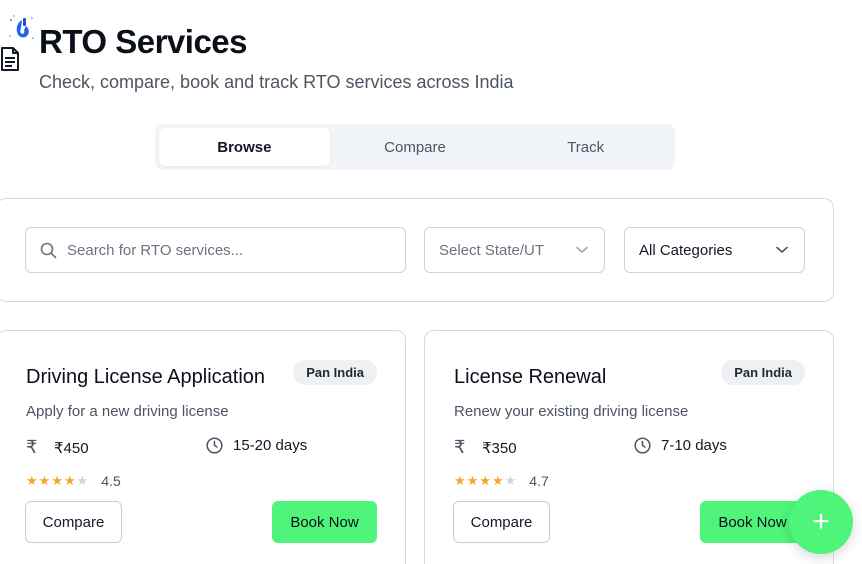 This screenshot has height=564, width=862. What do you see at coordinates (244, 147) in the screenshot?
I see `tab-browse: Browse` at bounding box center [244, 147].